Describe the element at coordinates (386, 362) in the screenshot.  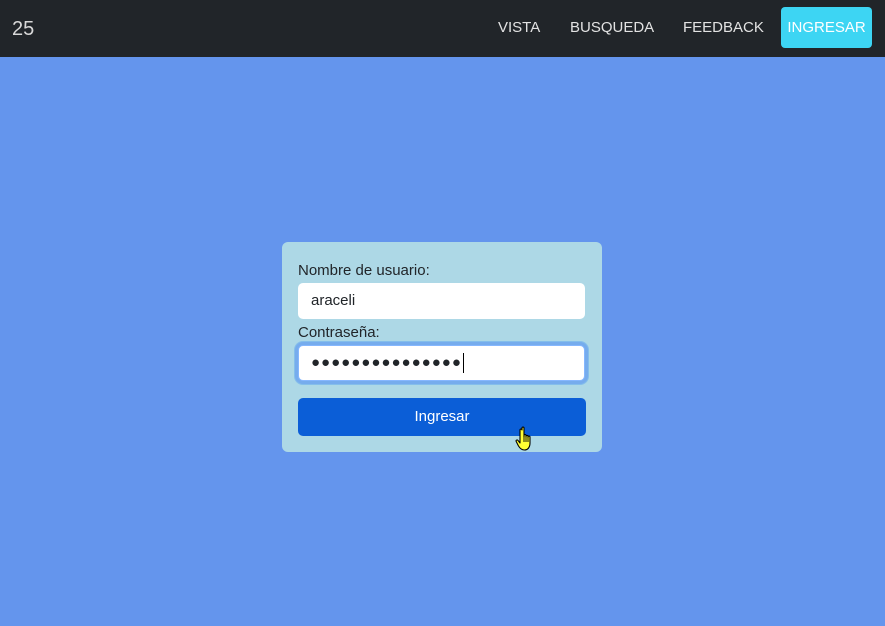
I see `password-masked-value: ●●●●●●●●●●●●●●●` at that location.